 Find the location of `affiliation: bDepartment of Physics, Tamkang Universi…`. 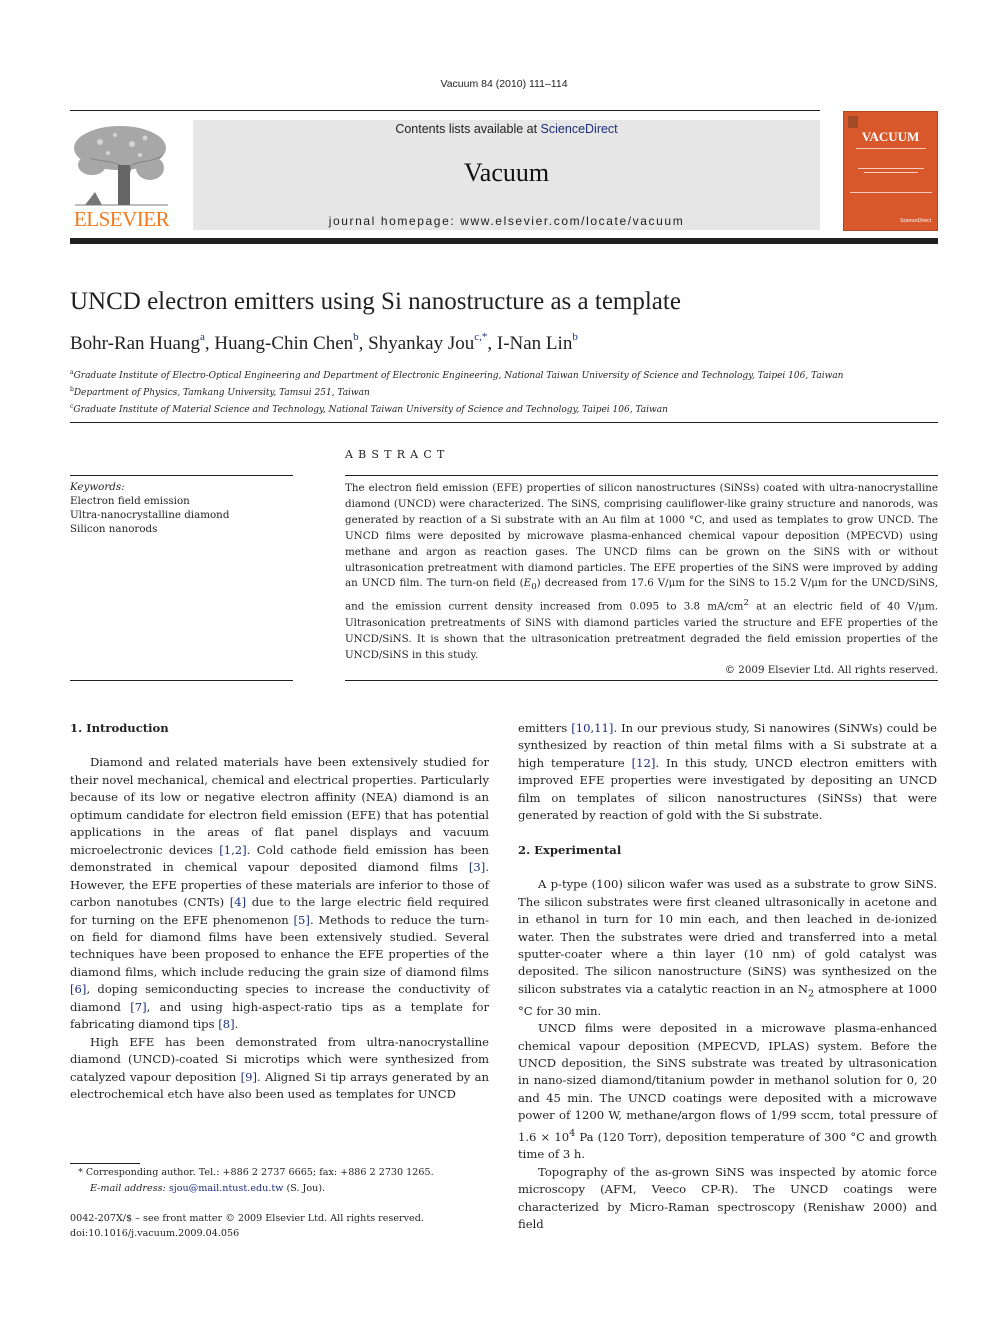

affiliation: bDepartment of Physics, Tamkang Universi… is located at coordinates (220, 392).